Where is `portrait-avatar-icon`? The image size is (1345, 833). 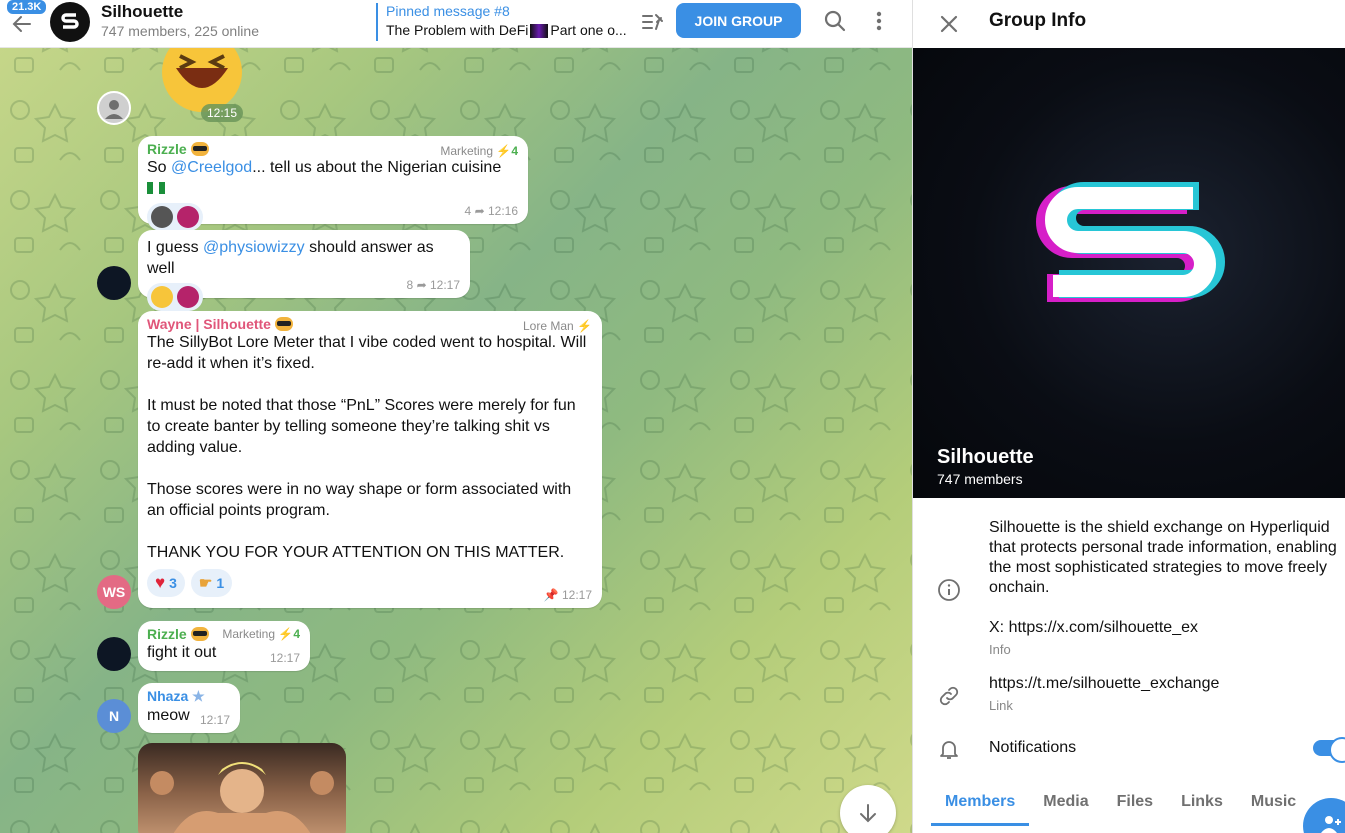 portrait-avatar-icon is located at coordinates (114, 109).